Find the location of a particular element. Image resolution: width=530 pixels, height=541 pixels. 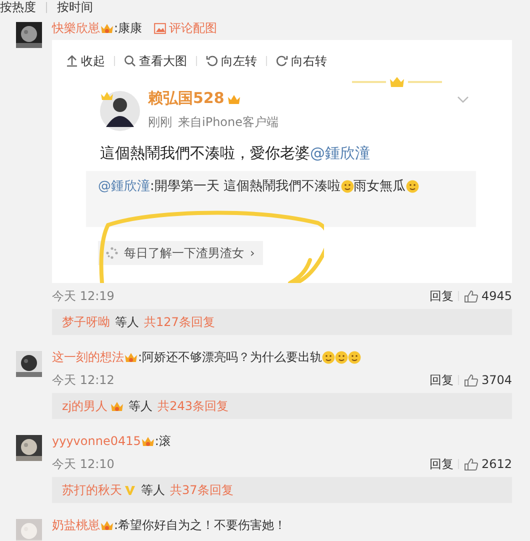

chevron-icon is located at coordinates (463, 100).